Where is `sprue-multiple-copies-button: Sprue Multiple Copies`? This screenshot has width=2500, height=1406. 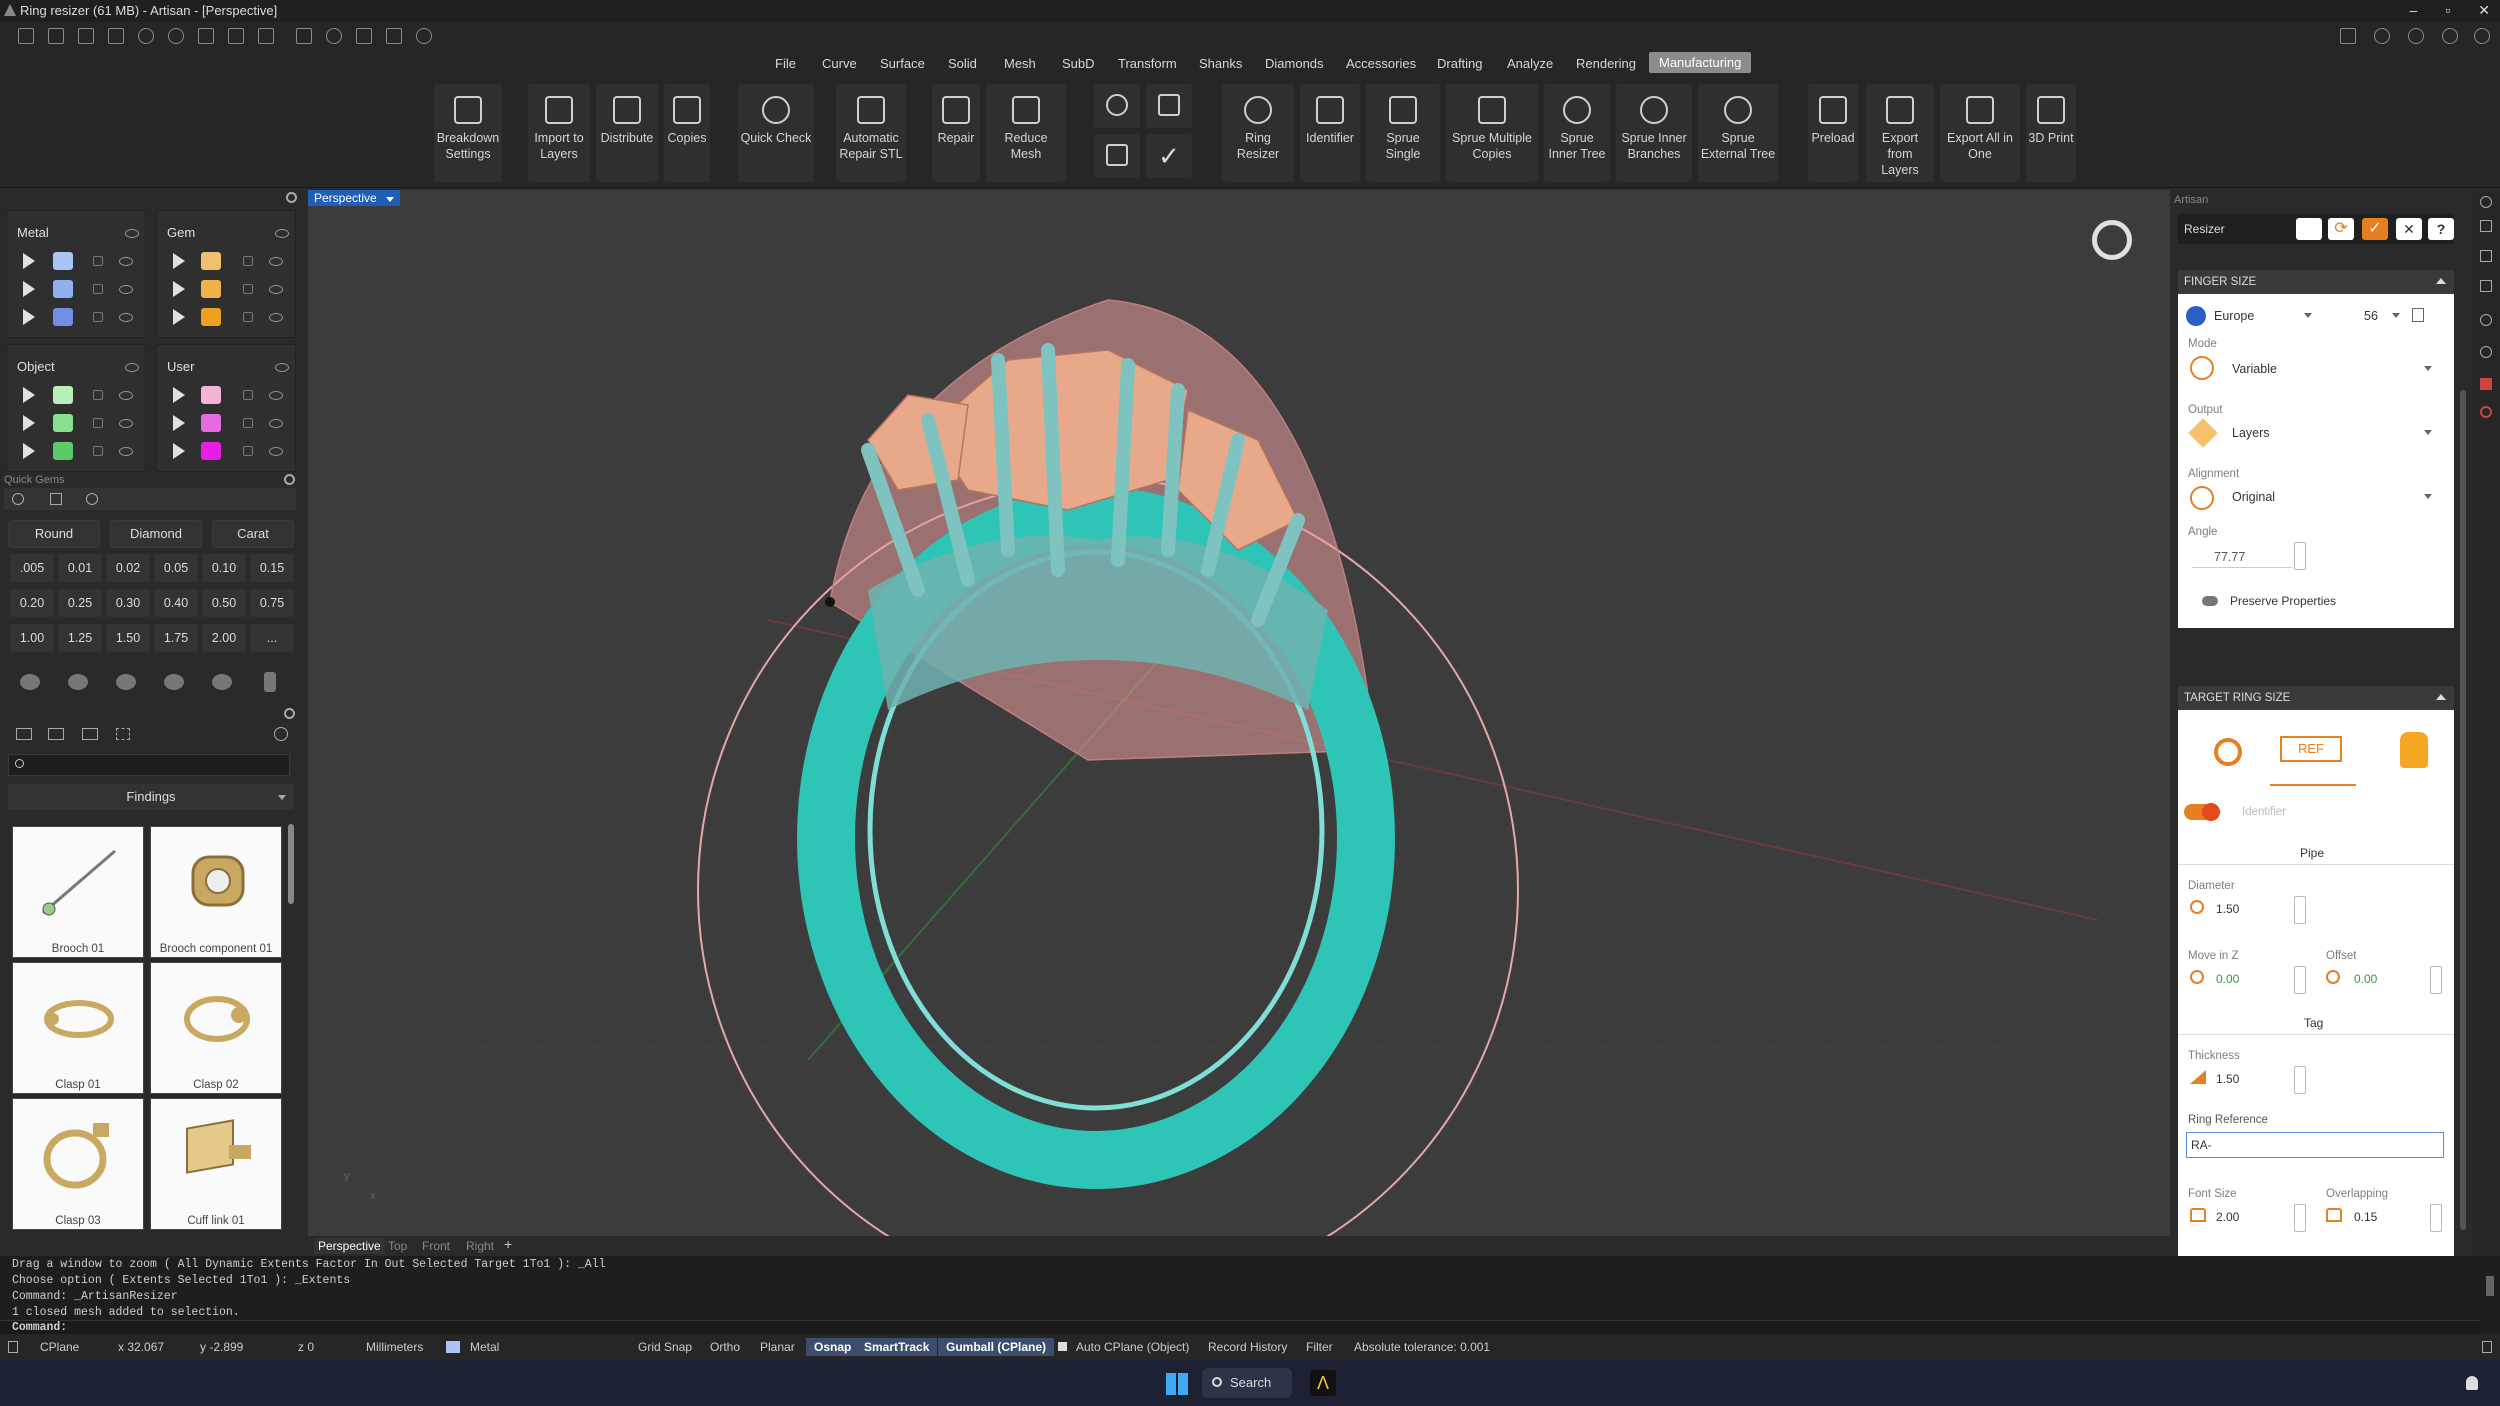 sprue-multiple-copies-button: Sprue Multiple Copies is located at coordinates (1492, 133).